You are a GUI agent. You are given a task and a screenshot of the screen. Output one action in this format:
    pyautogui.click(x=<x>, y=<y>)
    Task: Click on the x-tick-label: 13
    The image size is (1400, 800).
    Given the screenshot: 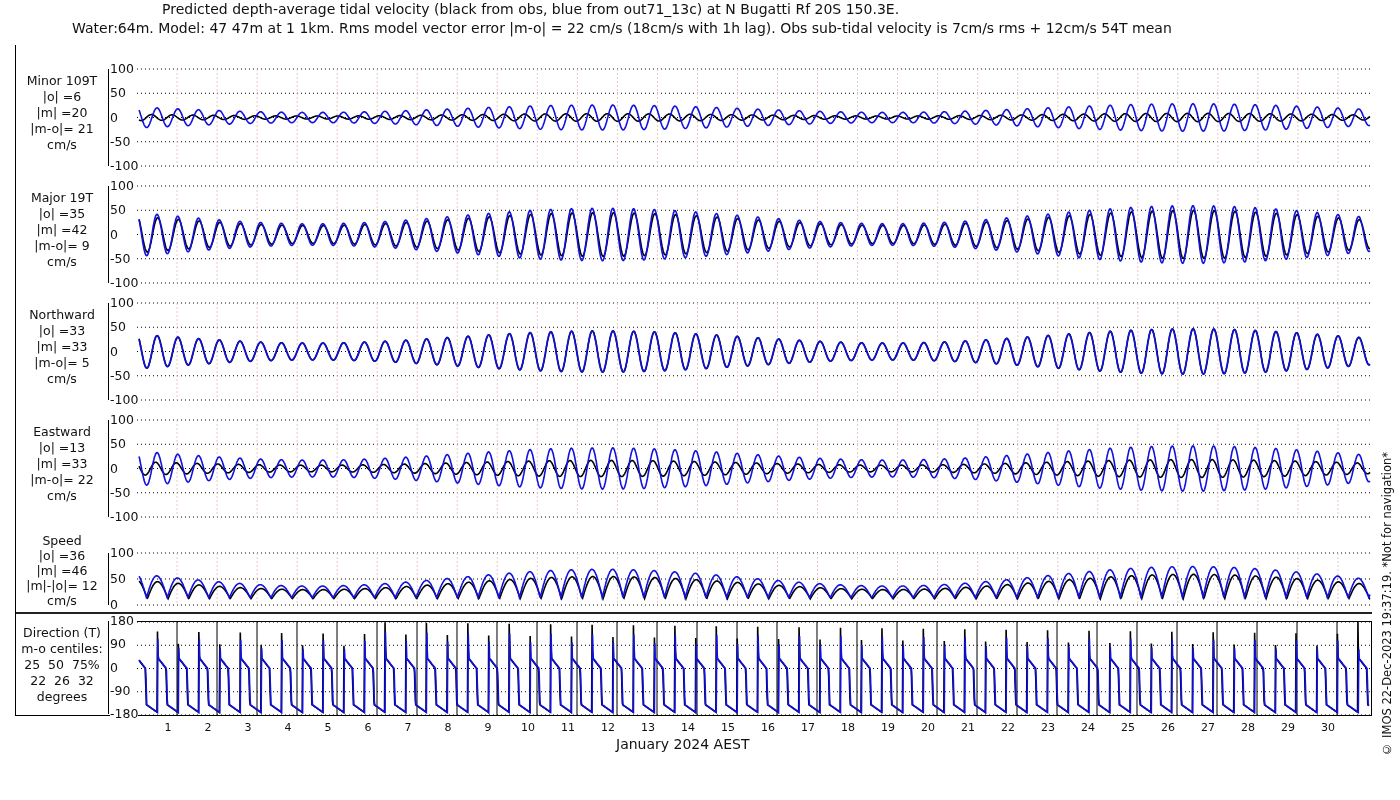 What is the action you would take?
    pyautogui.click(x=648, y=727)
    